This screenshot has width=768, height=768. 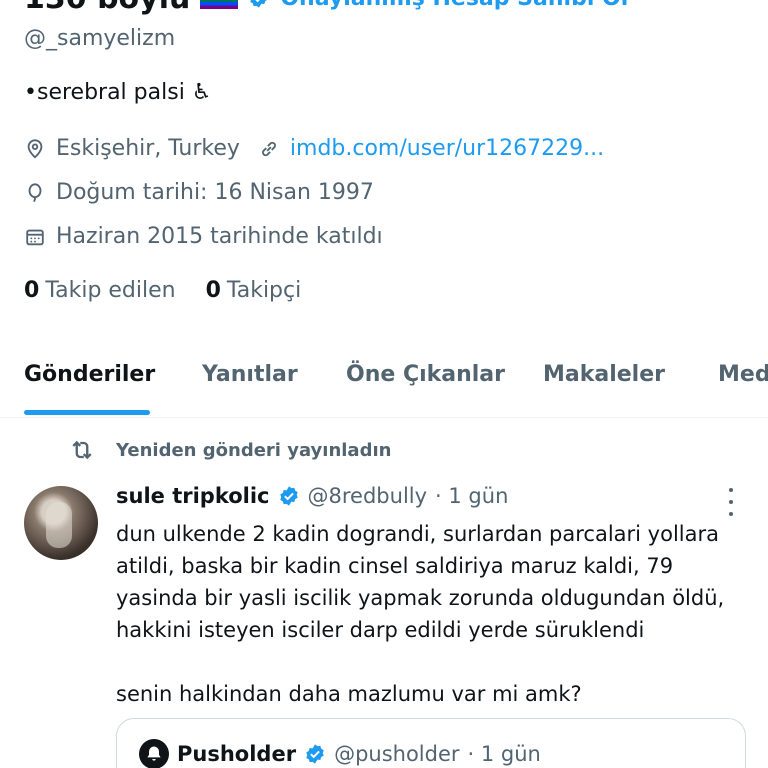 What do you see at coordinates (264, 290) in the screenshot?
I see `followers-label: Takipçi` at bounding box center [264, 290].